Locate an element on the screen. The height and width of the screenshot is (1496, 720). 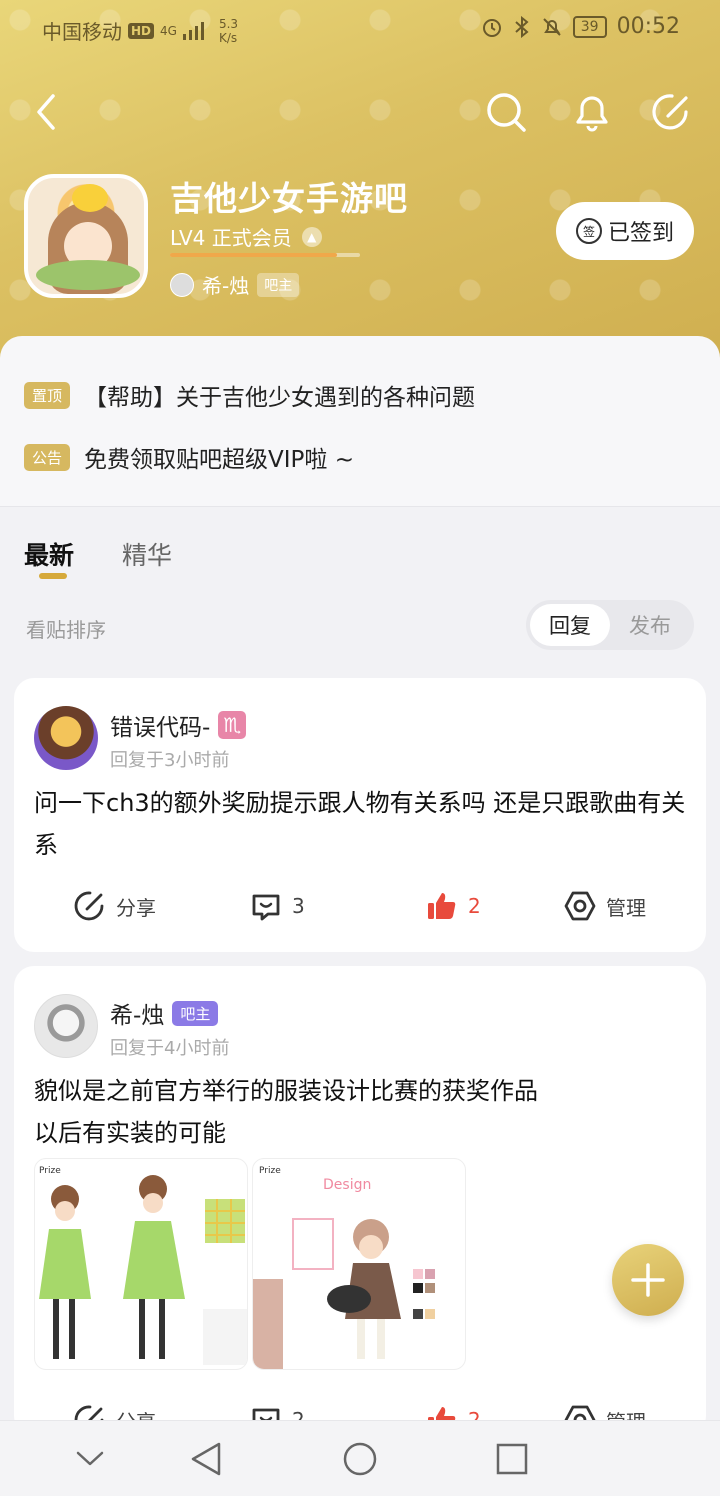
nav-home-button is located at coordinates (360, 1459).